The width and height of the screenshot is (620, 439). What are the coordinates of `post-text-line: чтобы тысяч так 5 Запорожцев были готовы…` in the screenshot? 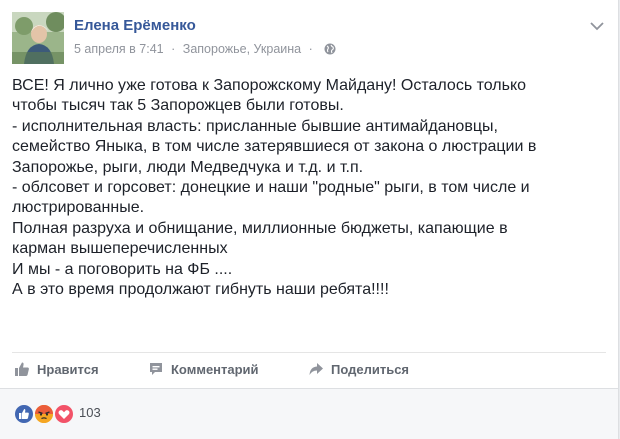 It's located at (178, 106).